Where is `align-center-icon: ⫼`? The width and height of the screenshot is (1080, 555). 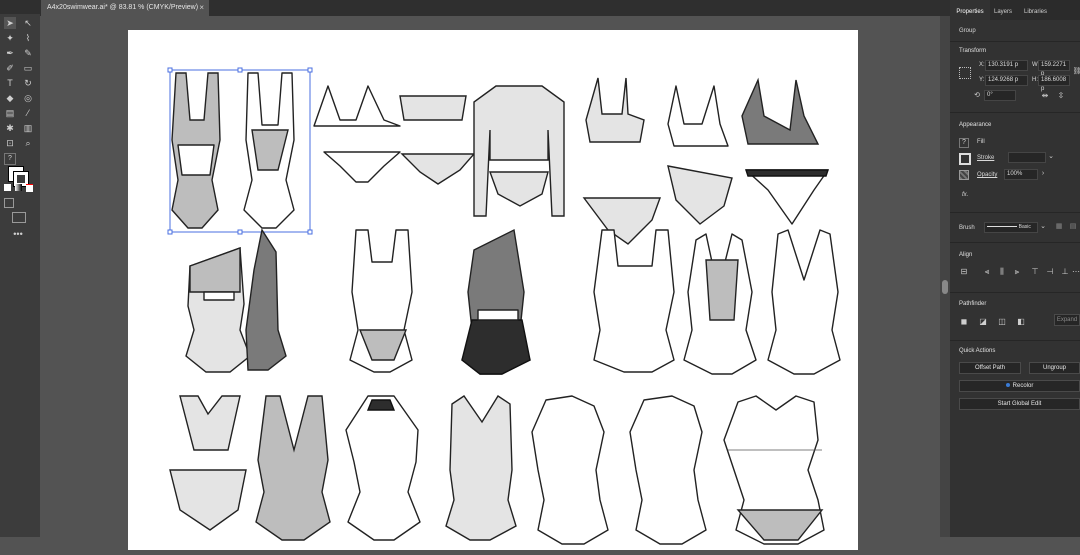
align-center-icon: ⫼ is located at coordinates (1002, 272).